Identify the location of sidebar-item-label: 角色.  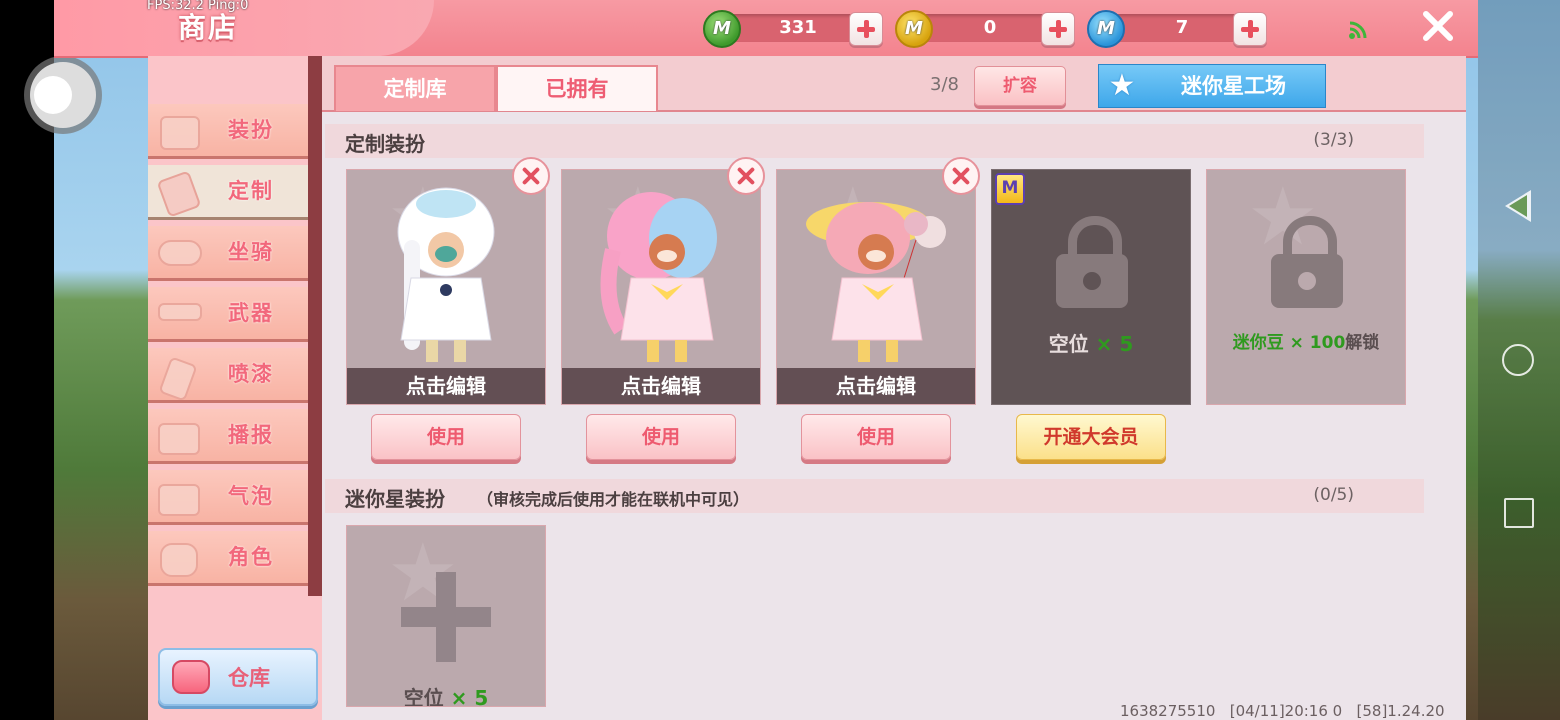
(251, 557).